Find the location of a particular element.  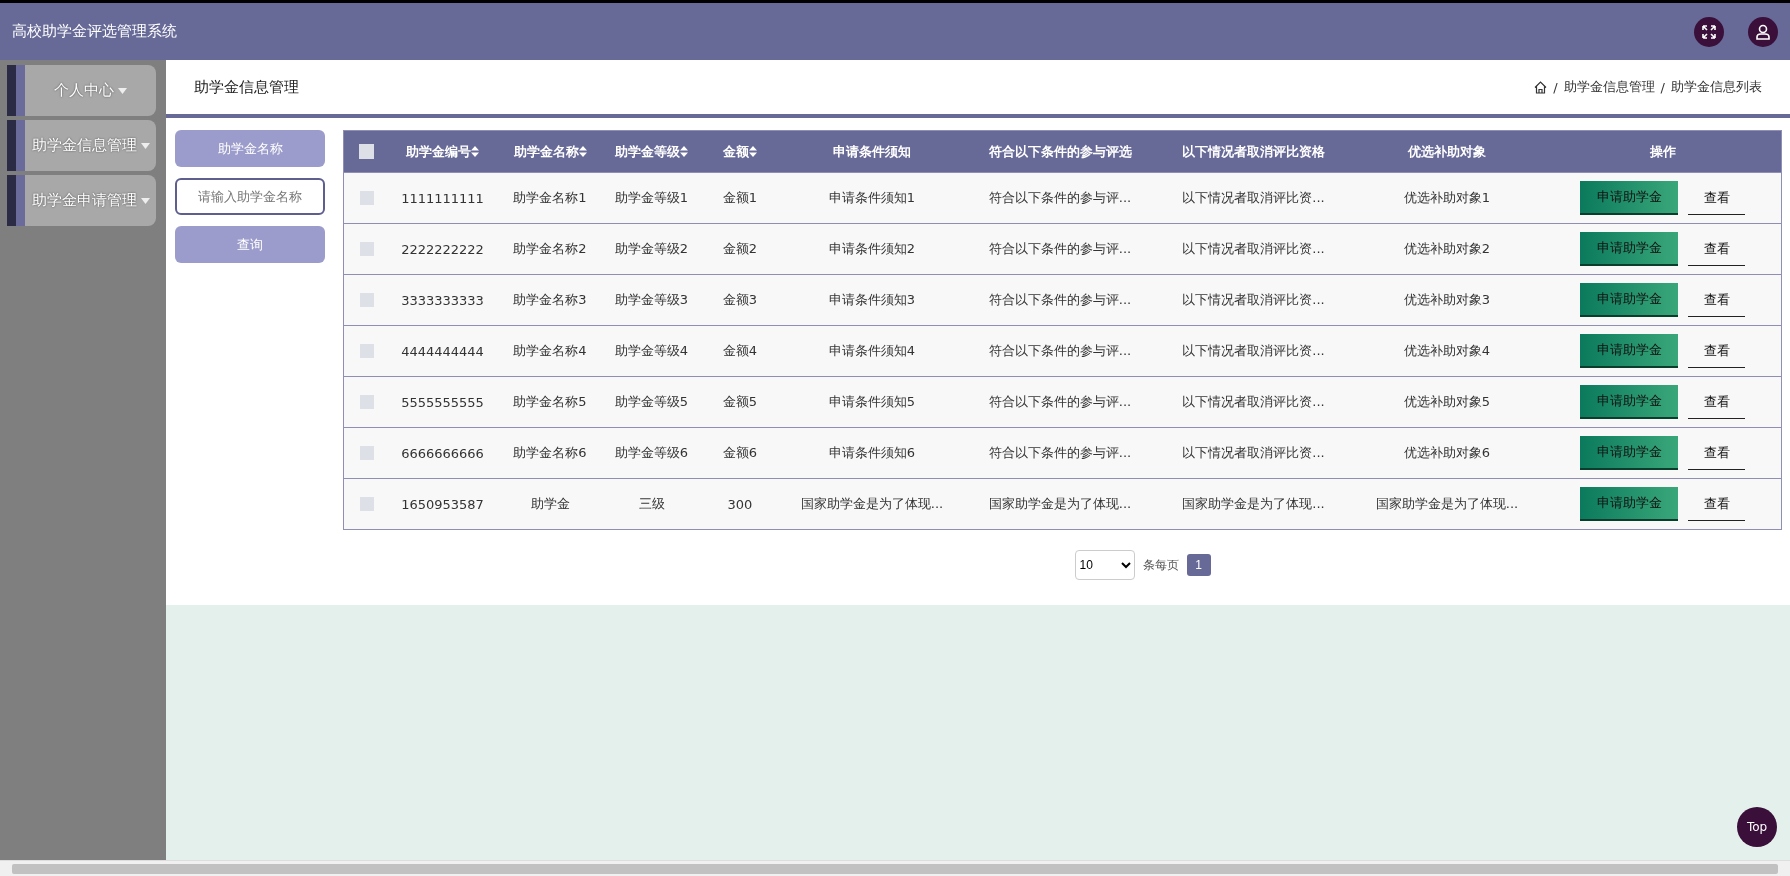

table-cell-text: 金额5 is located at coordinates (740, 402).